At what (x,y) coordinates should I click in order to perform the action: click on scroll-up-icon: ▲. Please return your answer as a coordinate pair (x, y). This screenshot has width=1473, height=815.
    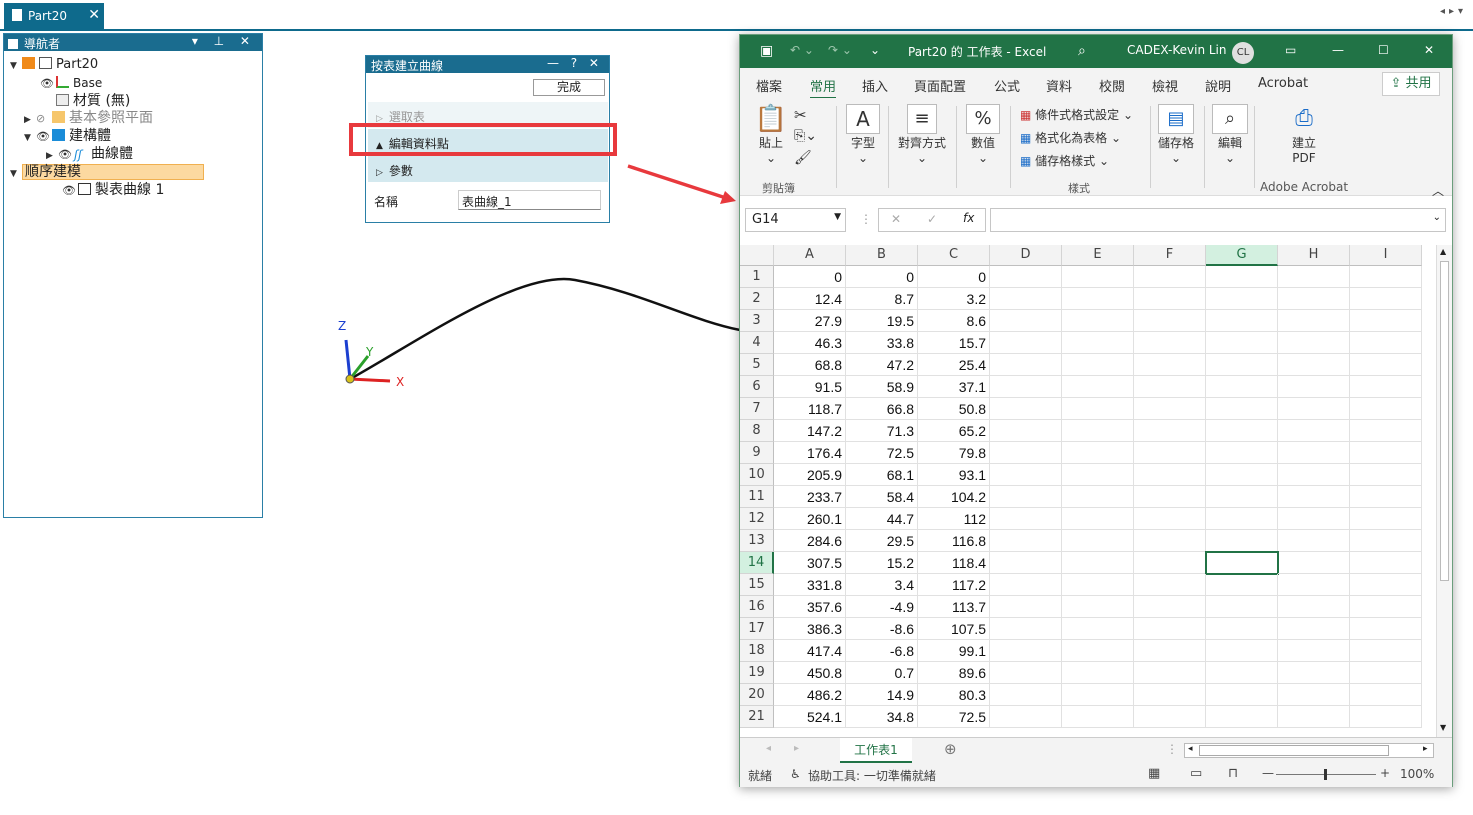
    Looking at the image, I should click on (1443, 251).